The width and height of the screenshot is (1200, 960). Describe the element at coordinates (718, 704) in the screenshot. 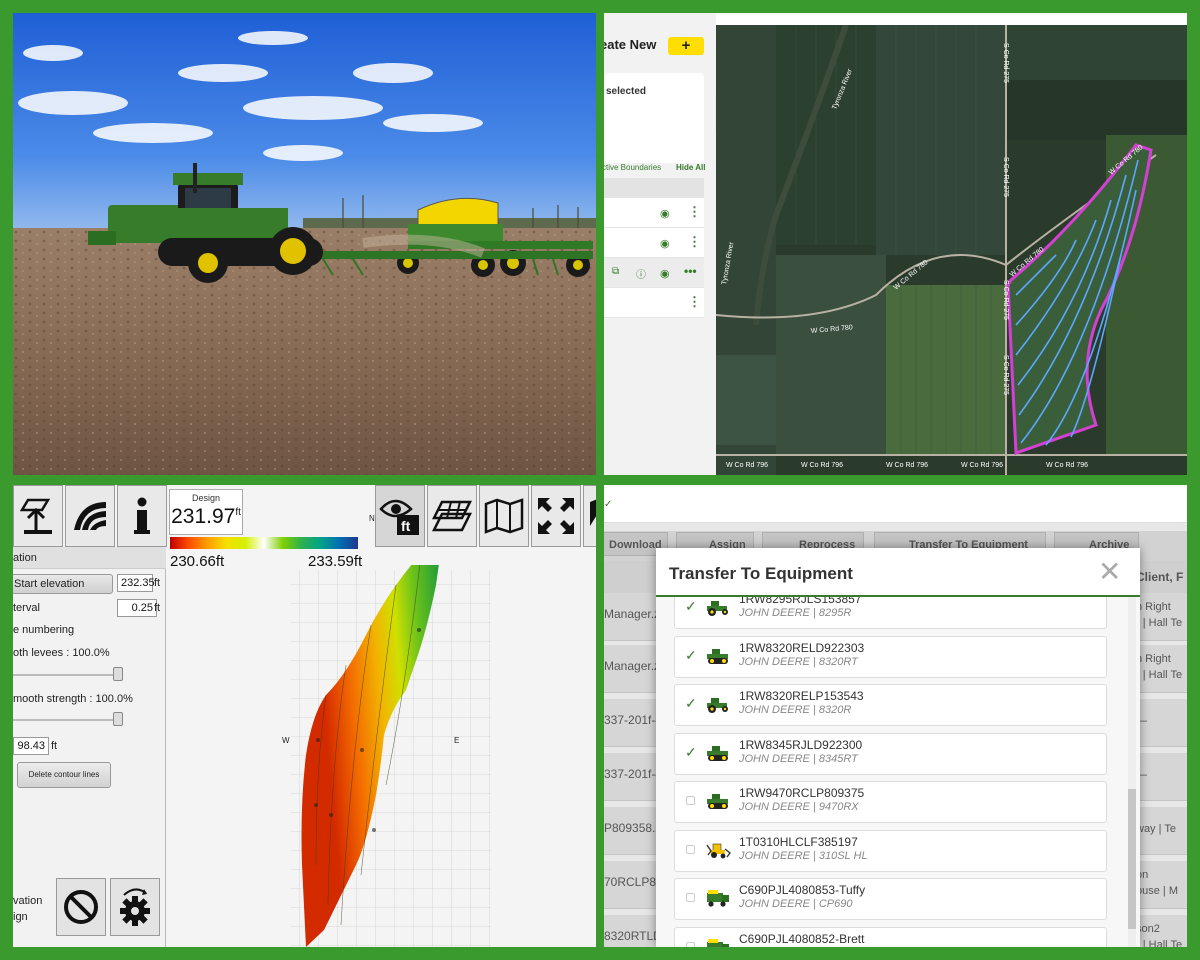

I see `tractor-icon` at that location.